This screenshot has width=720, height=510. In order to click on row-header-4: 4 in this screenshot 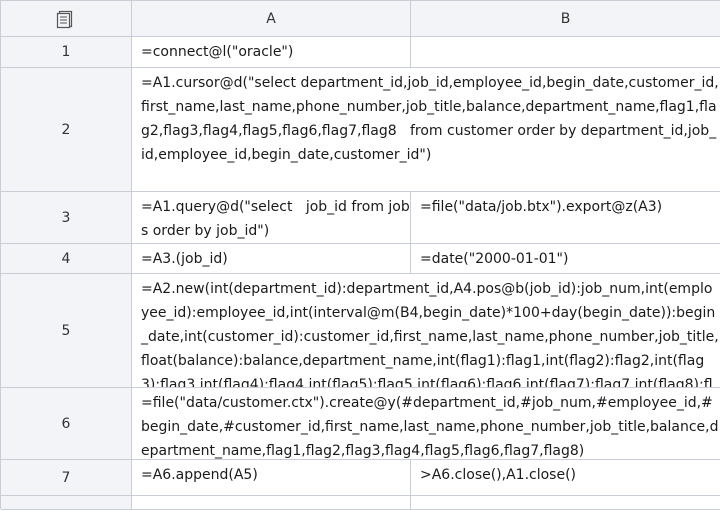, I will do `click(66, 259)`.